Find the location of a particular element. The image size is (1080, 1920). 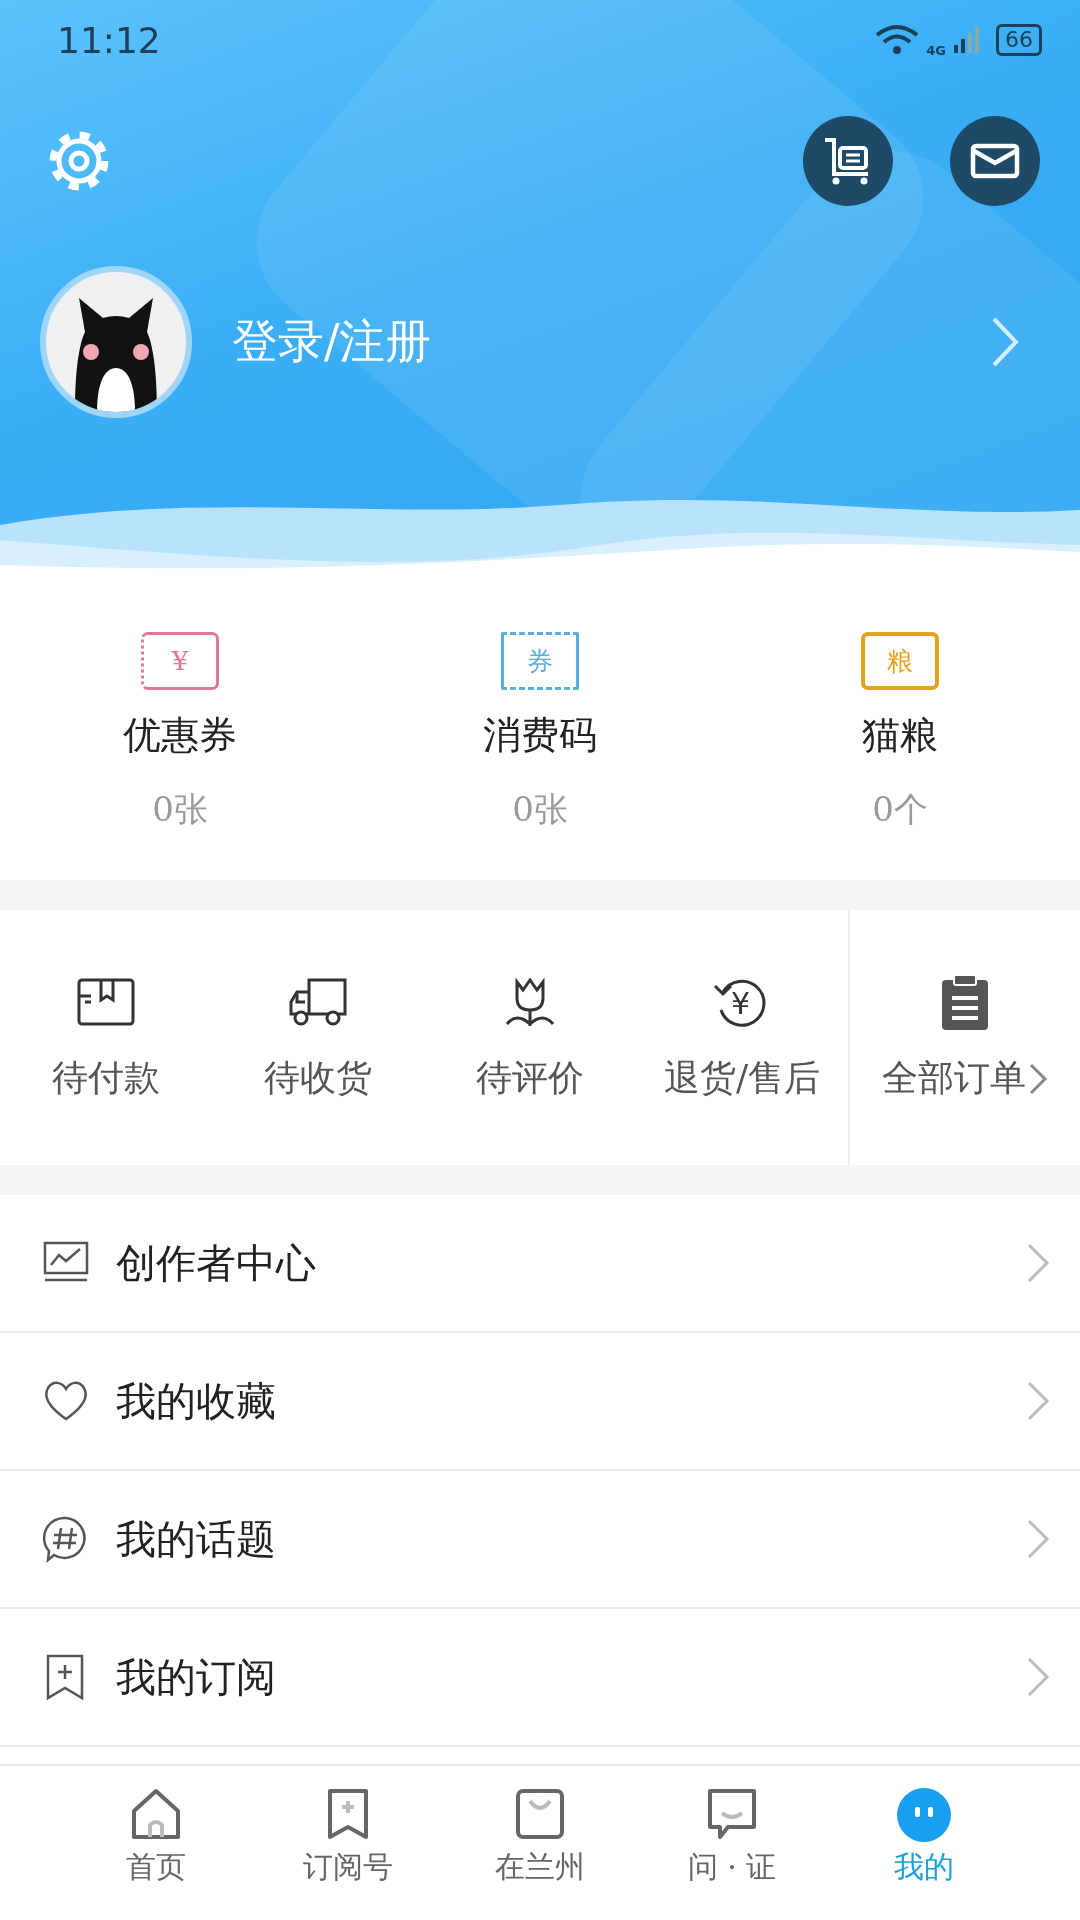

menu-label: 创作者中心 is located at coordinates (216, 1263).